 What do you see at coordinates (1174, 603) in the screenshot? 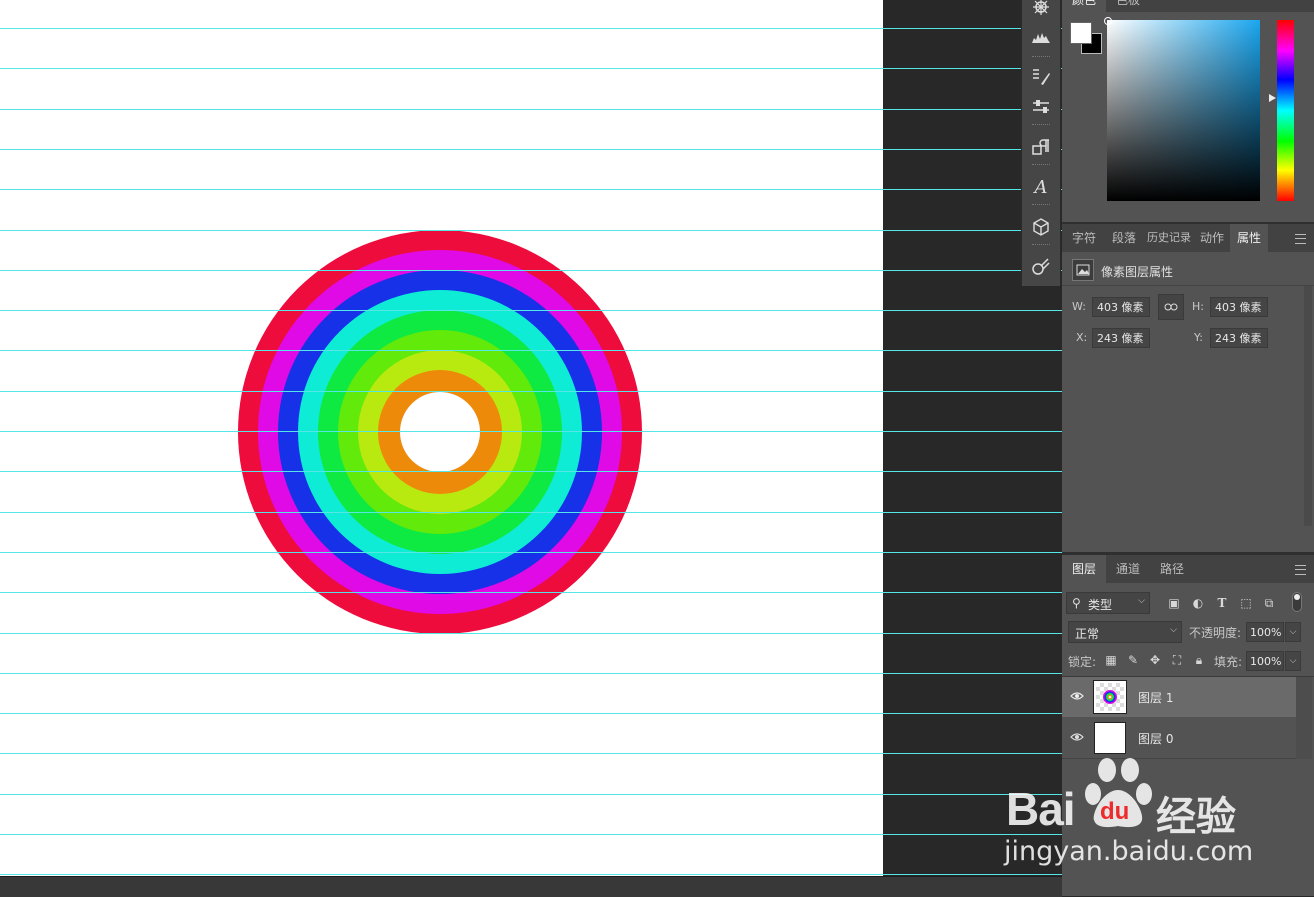
I see `pixel-filter-icon: ▣` at bounding box center [1174, 603].